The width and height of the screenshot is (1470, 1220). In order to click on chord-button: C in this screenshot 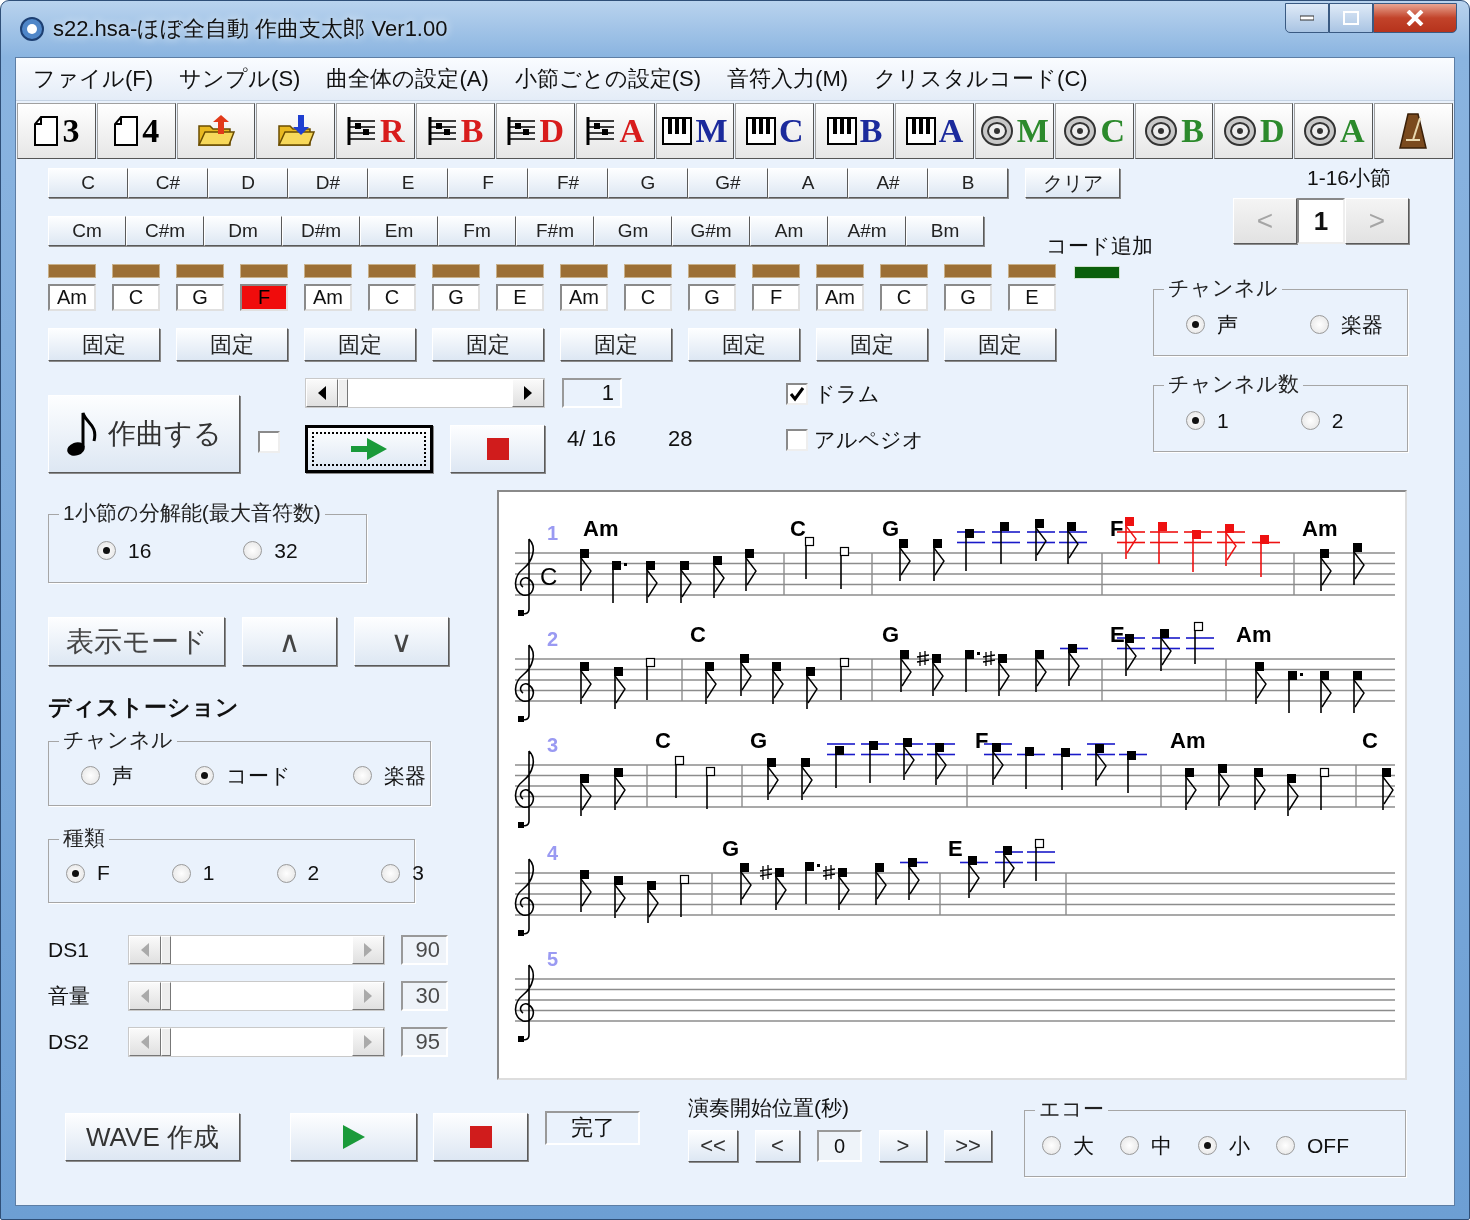, I will do `click(88, 183)`.